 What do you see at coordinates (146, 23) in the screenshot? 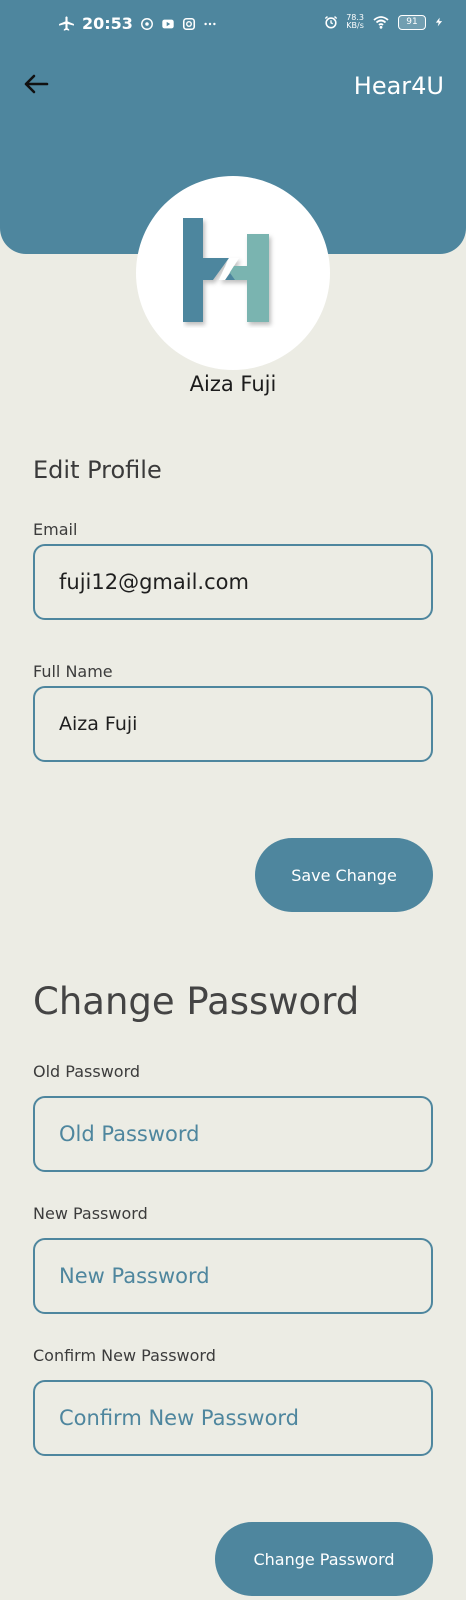
I see `whatsapp-icon` at bounding box center [146, 23].